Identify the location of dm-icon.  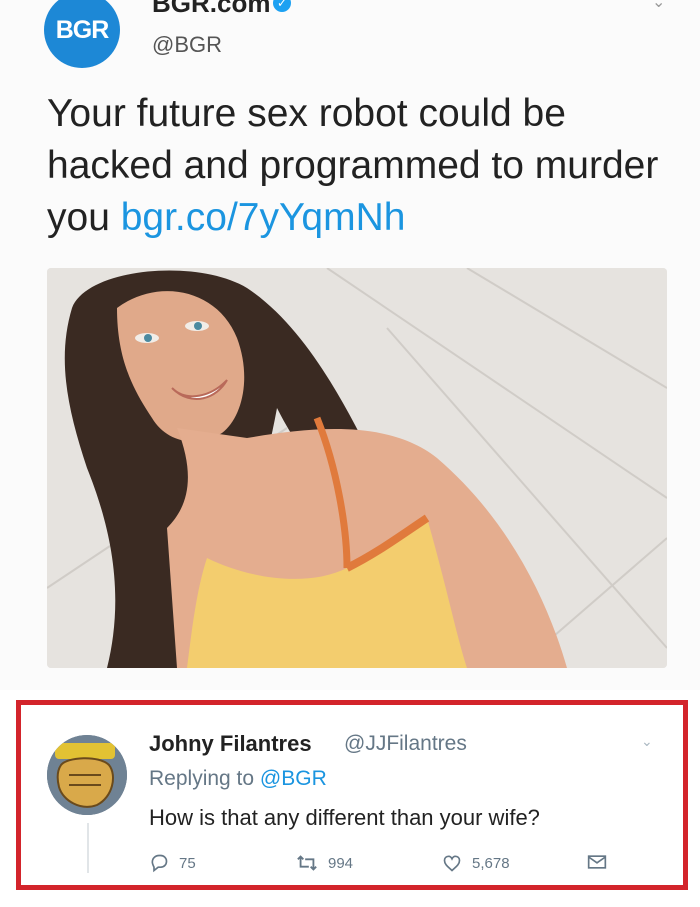
(597, 862).